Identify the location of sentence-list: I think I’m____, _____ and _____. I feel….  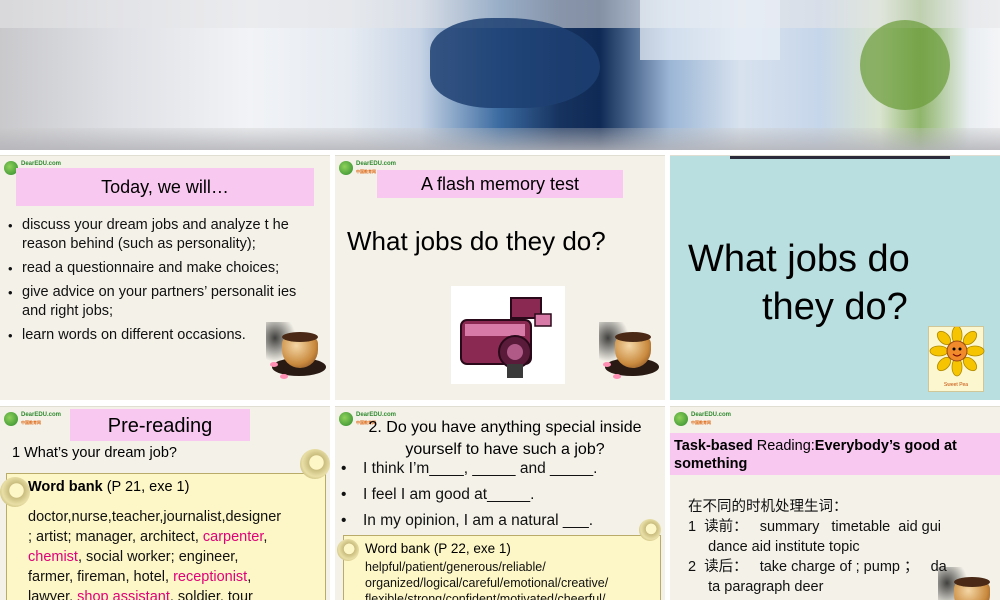
(469, 498).